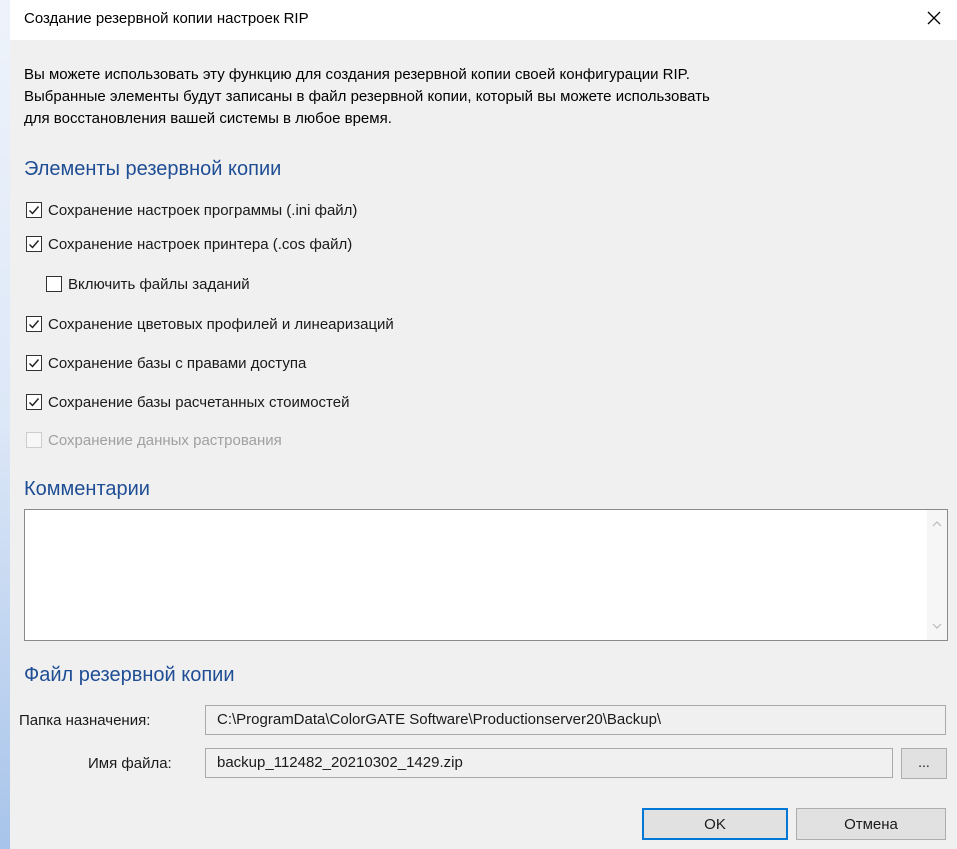 This screenshot has height=849, width=957. I want to click on chevron-down-icon, so click(937, 626).